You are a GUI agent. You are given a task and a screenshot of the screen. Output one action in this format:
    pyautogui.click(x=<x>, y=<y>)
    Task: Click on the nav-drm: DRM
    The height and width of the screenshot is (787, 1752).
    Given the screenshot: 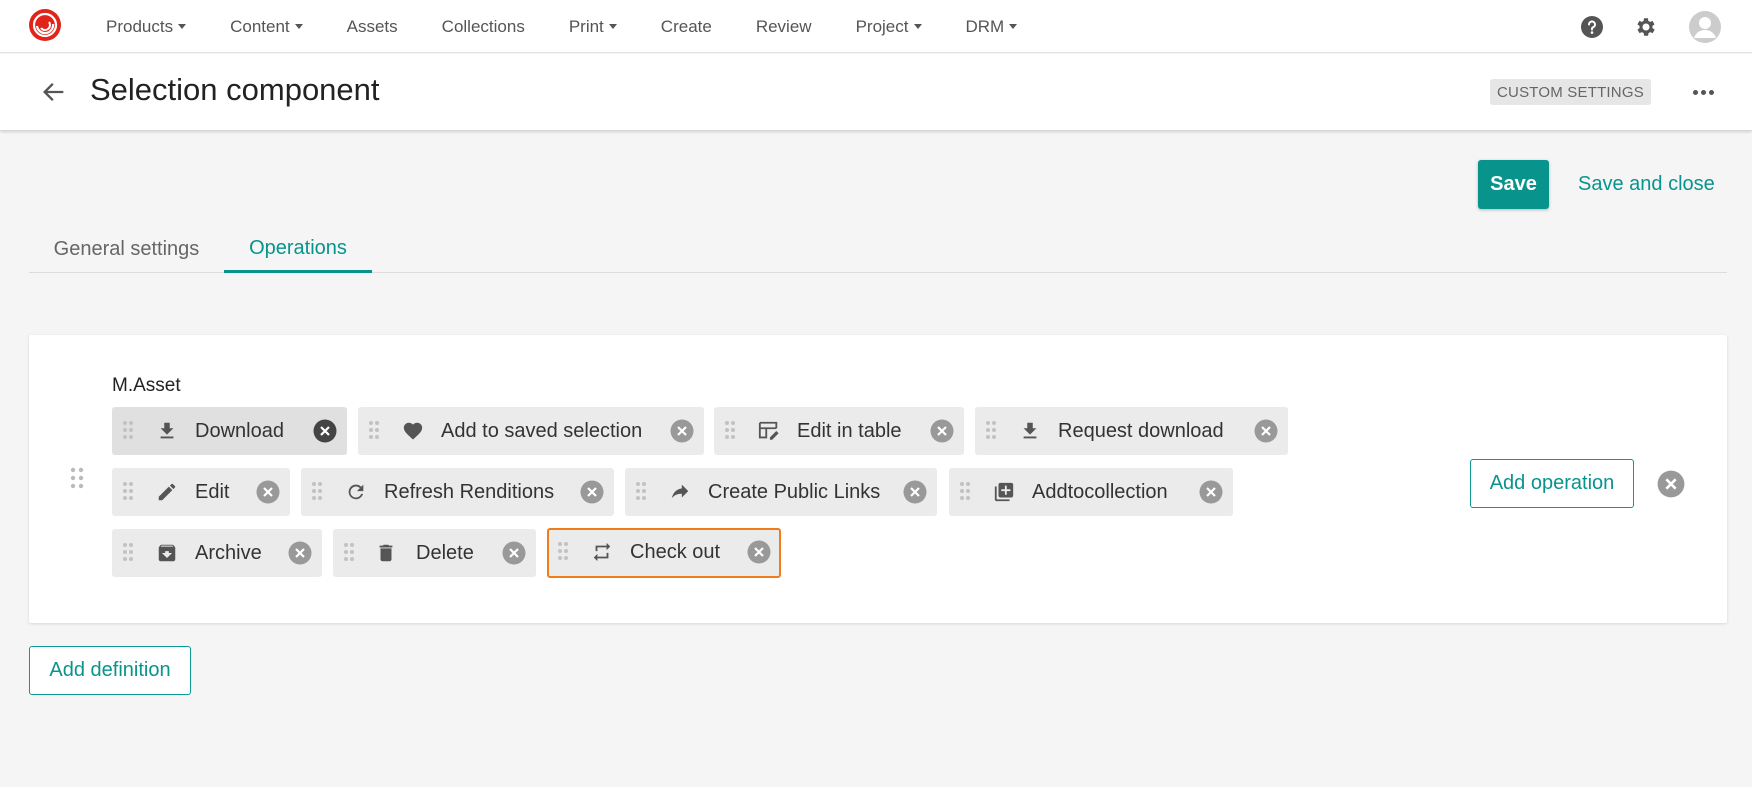 What is the action you would take?
    pyautogui.click(x=992, y=26)
    